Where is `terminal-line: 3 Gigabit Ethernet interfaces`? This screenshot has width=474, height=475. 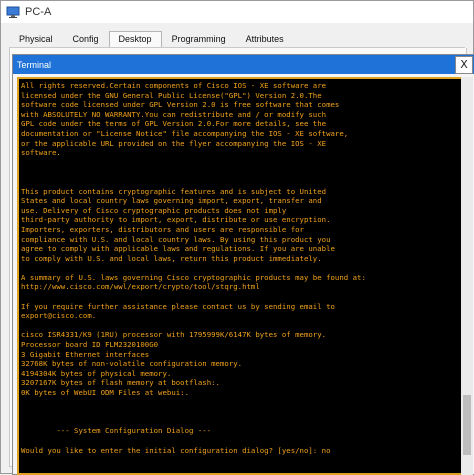
terminal-line: 3 Gigabit Ethernet interfaces is located at coordinates (85, 354).